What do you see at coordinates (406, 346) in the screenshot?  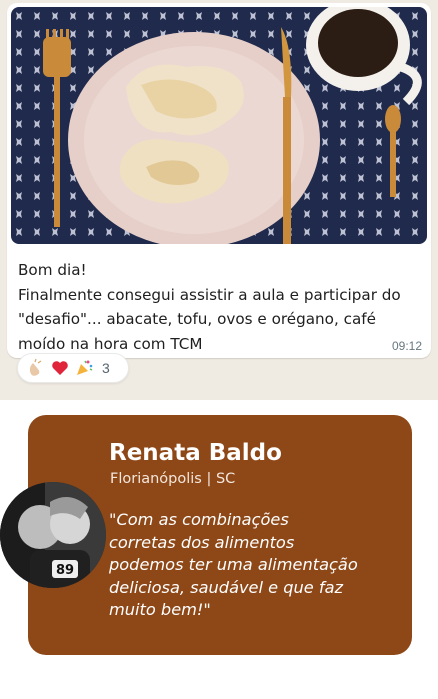 I see `message-timestamp: 09:12` at bounding box center [406, 346].